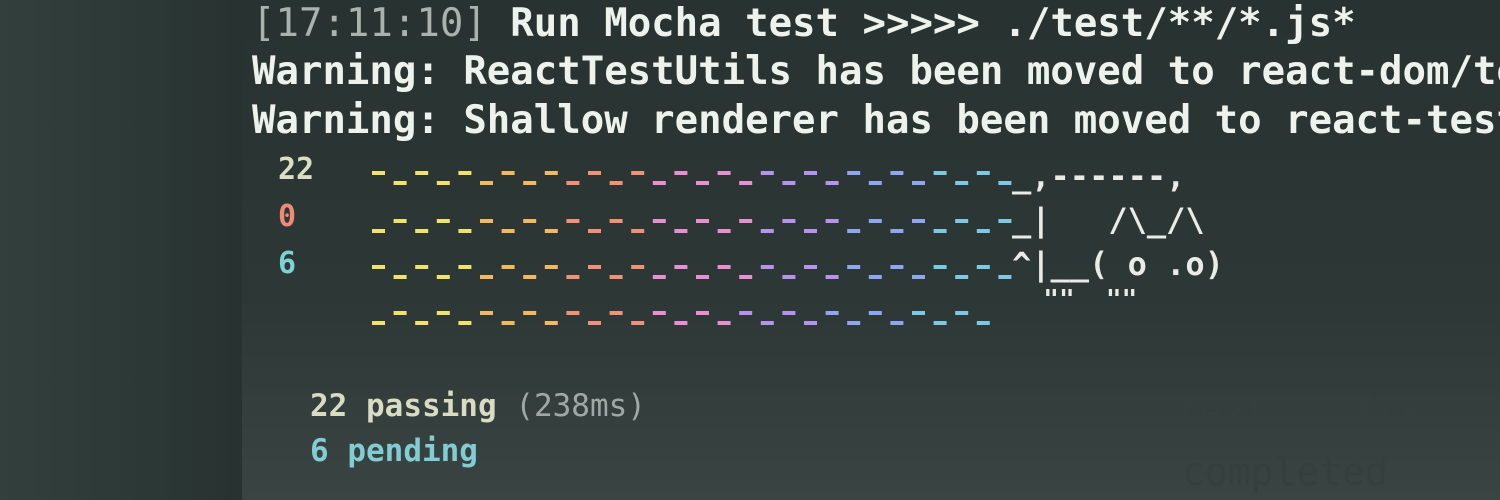 The height and width of the screenshot is (500, 1500). I want to click on background-text-2: fix, so click(1386, 412).